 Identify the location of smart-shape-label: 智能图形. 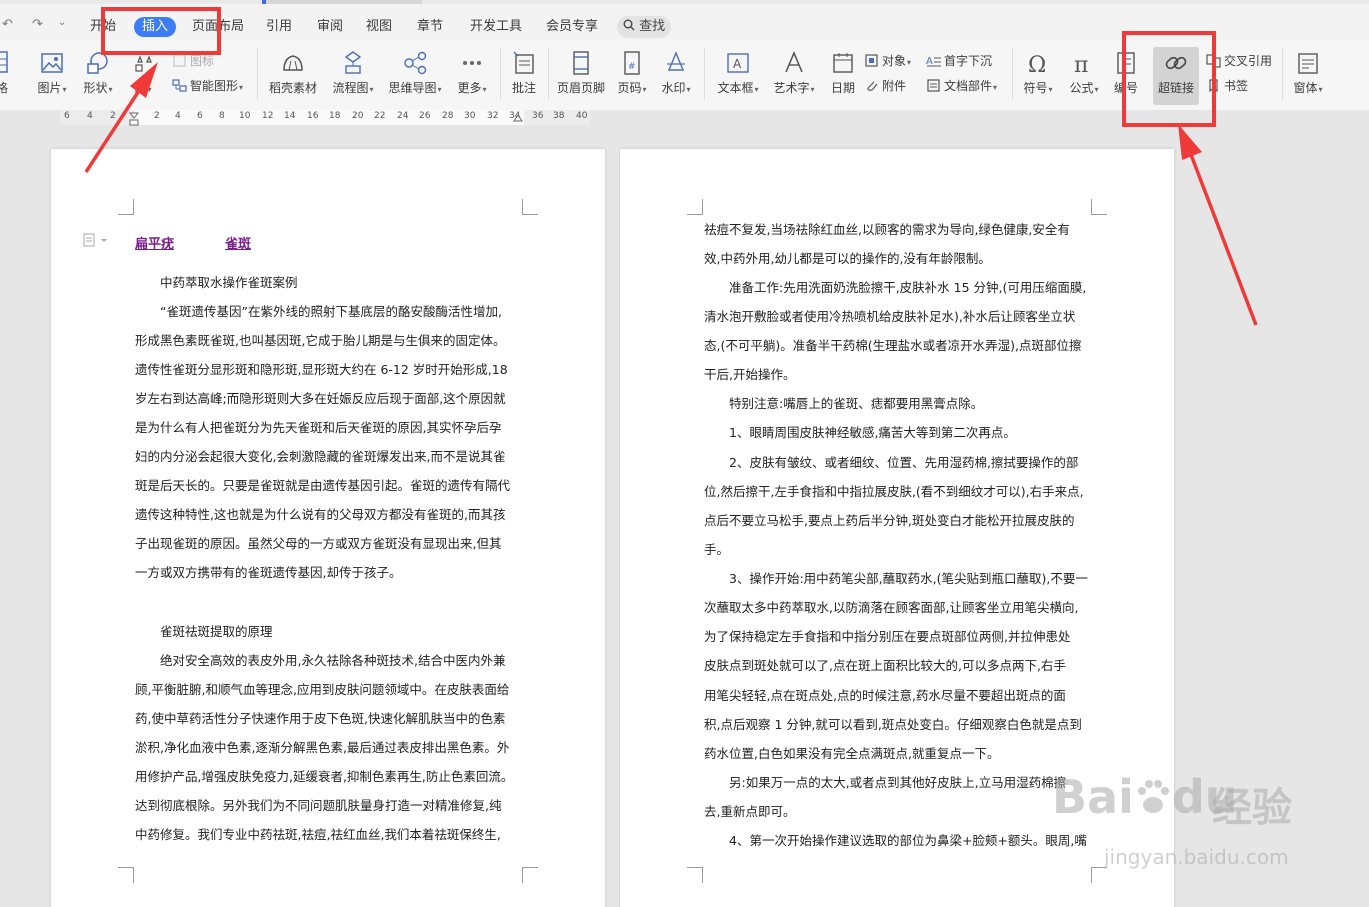
(214, 86).